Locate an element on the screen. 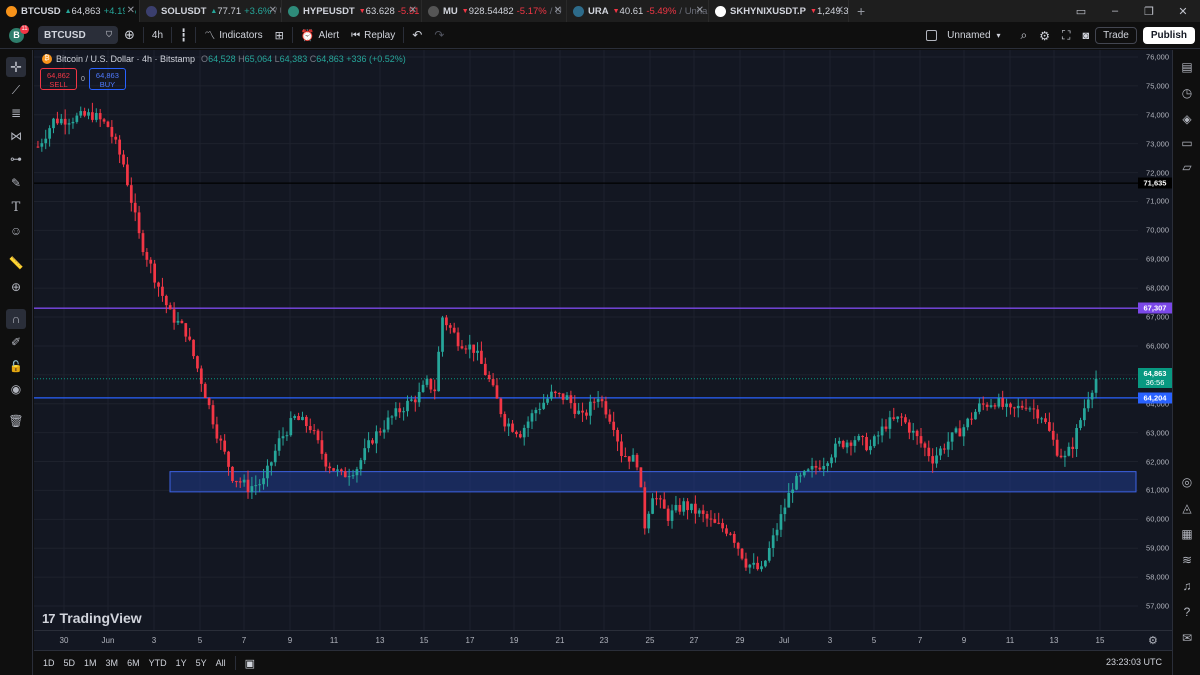  symbol-search: BTCUSD ⛉ is located at coordinates (78, 35).